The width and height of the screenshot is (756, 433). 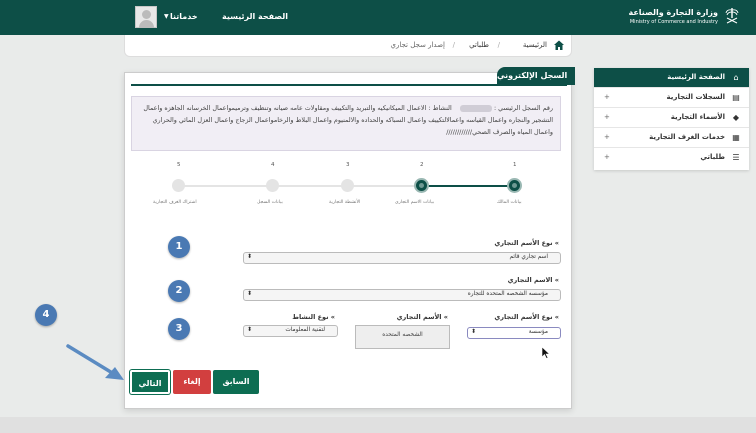 I want to click on breadcrumb-current: إصدار سجل تجاري, so click(x=417, y=45).